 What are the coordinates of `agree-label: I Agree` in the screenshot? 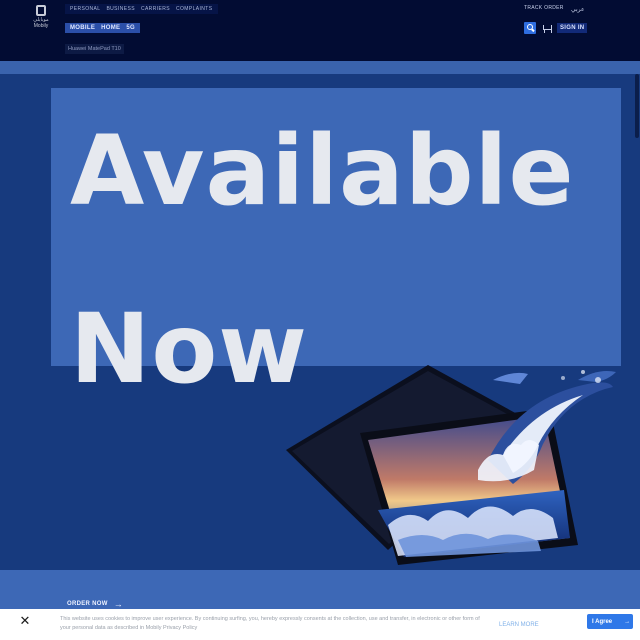 It's located at (602, 621).